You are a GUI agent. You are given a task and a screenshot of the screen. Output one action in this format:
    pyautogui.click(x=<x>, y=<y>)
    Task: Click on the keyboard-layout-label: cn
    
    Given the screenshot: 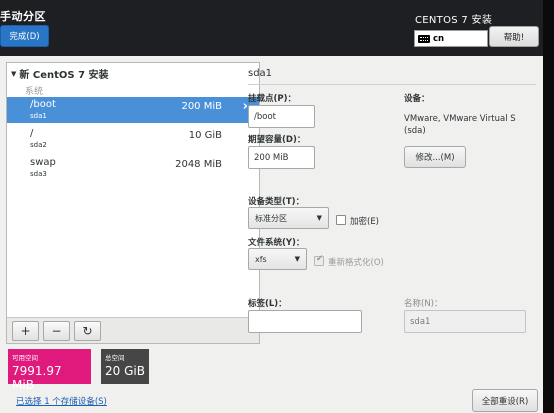 What is the action you would take?
    pyautogui.click(x=439, y=38)
    